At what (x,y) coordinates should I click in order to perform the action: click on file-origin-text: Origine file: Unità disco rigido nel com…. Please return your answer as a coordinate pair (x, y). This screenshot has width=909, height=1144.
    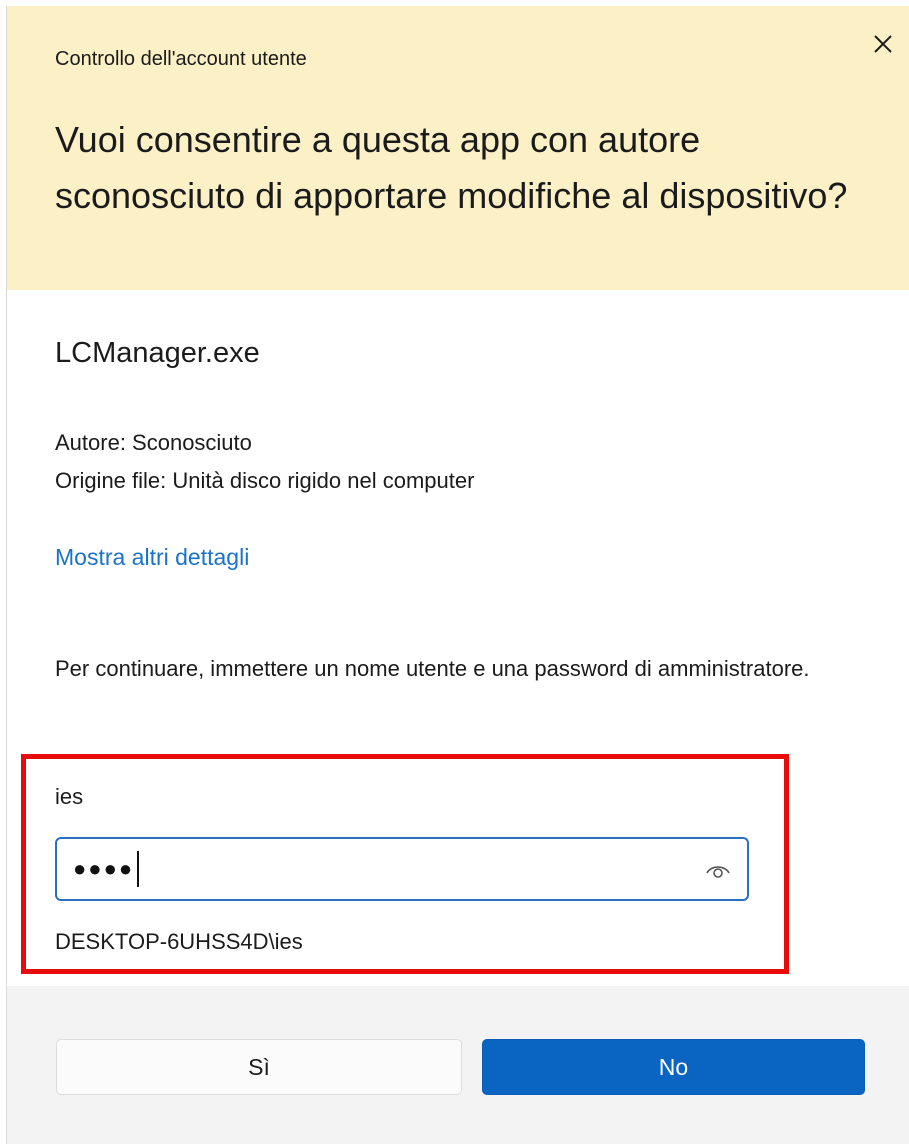
    Looking at the image, I should click on (265, 480).